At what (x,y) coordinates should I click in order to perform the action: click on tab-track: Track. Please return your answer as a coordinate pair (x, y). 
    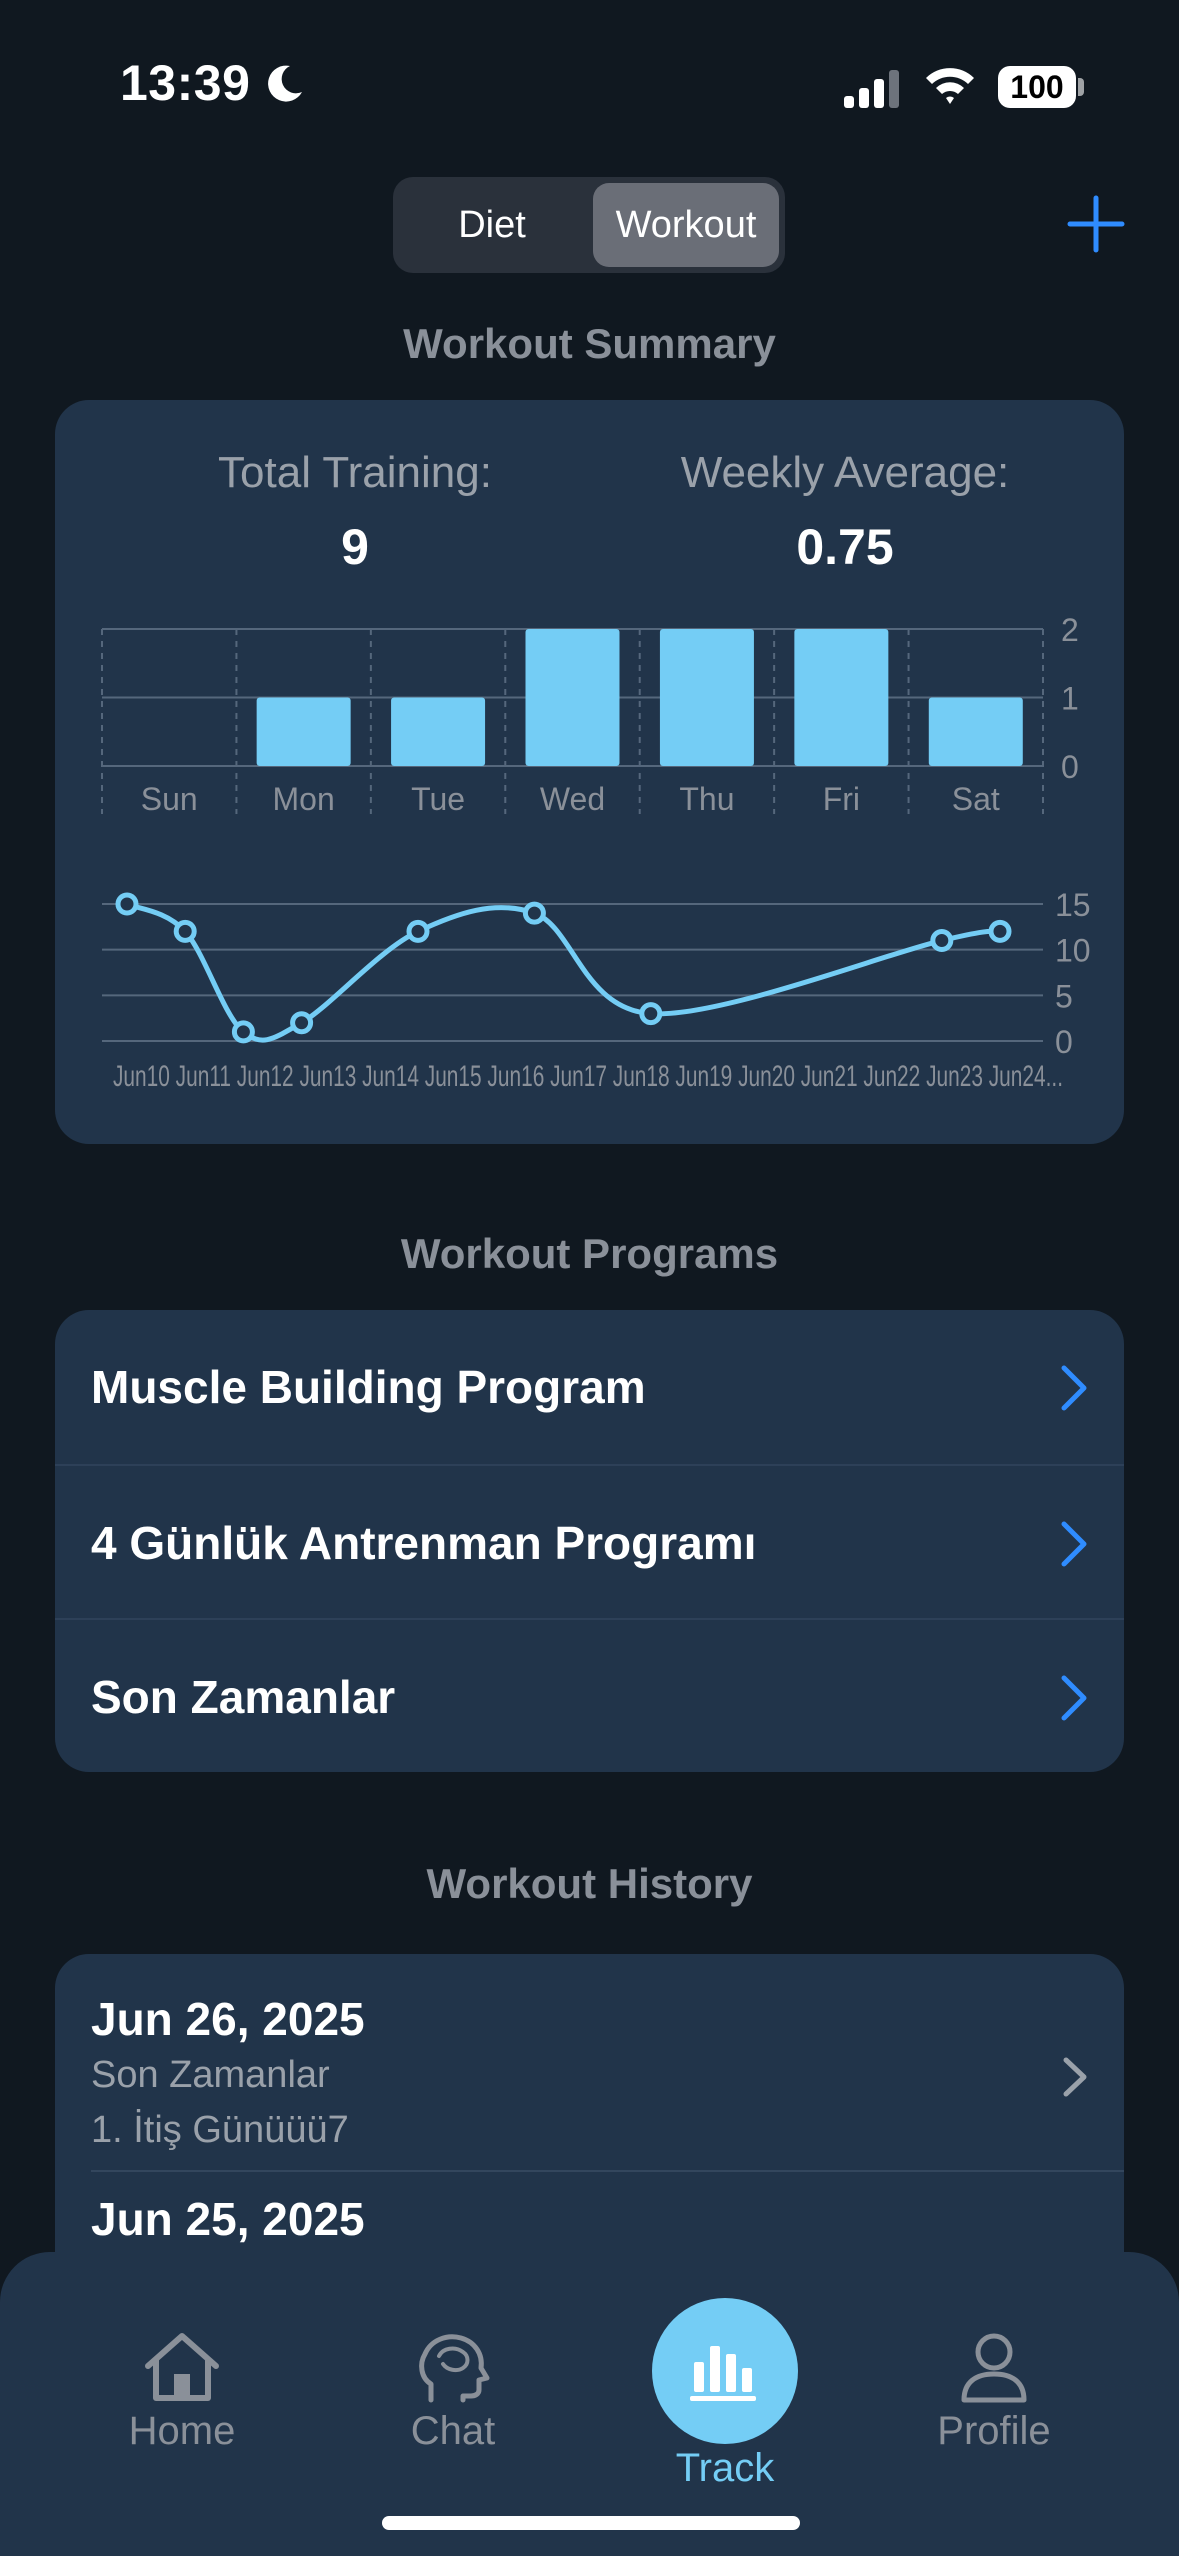
    Looking at the image, I should click on (725, 2468).